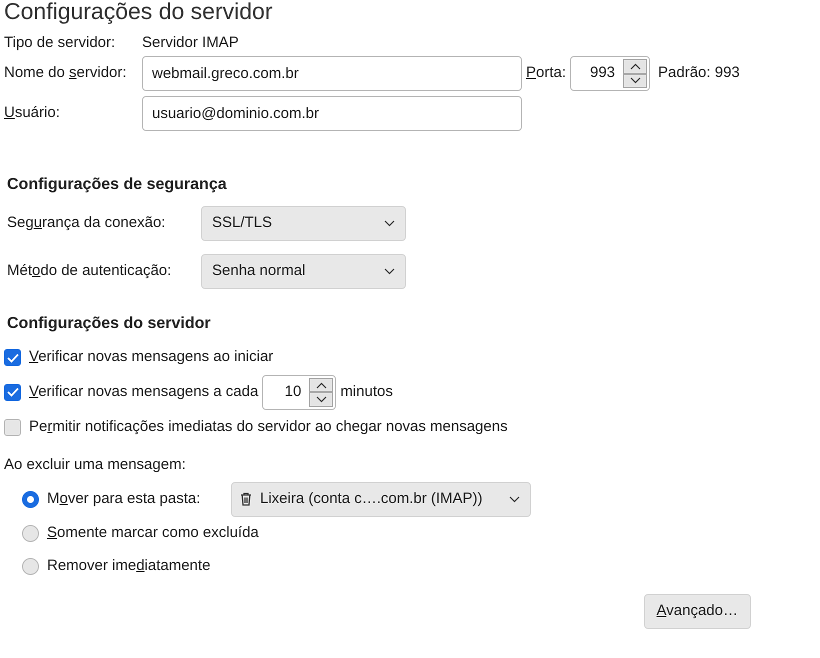 The height and width of the screenshot is (658, 820). Describe the element at coordinates (303, 224) in the screenshot. I see `dropdown: SSL/TLS` at that location.